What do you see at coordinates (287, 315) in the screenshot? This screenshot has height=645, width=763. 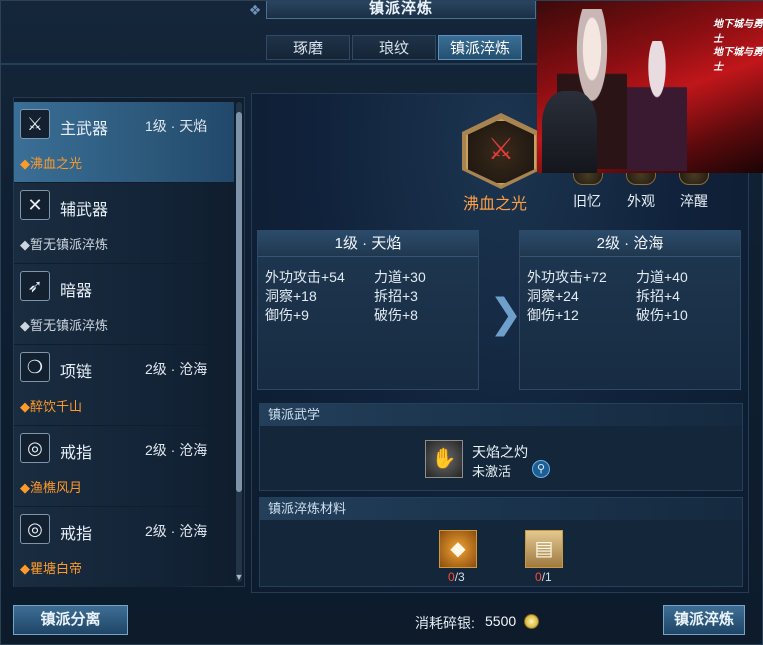 I see `stat-value: 御伤+9` at bounding box center [287, 315].